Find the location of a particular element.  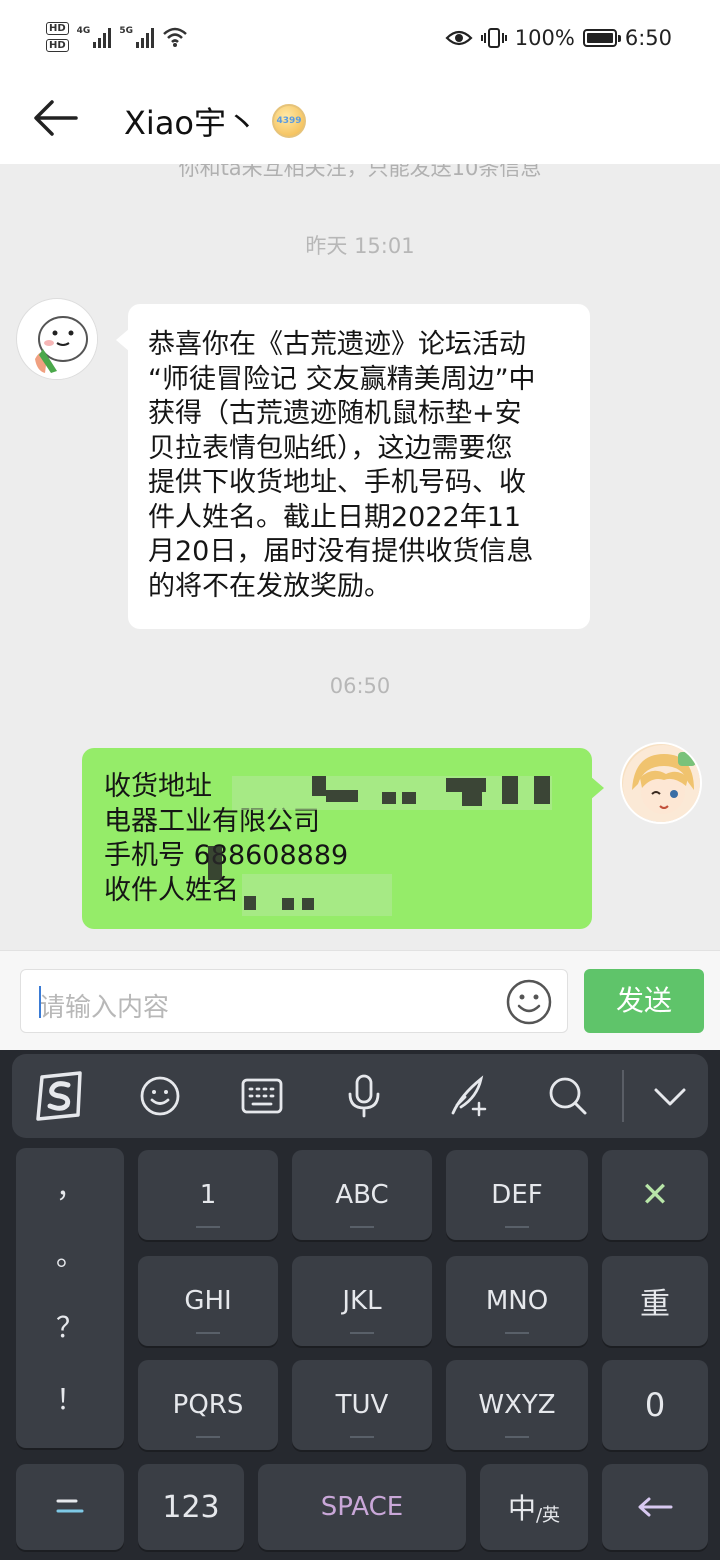

composer-bar: 请输入内容 发送 is located at coordinates (360, 1000).